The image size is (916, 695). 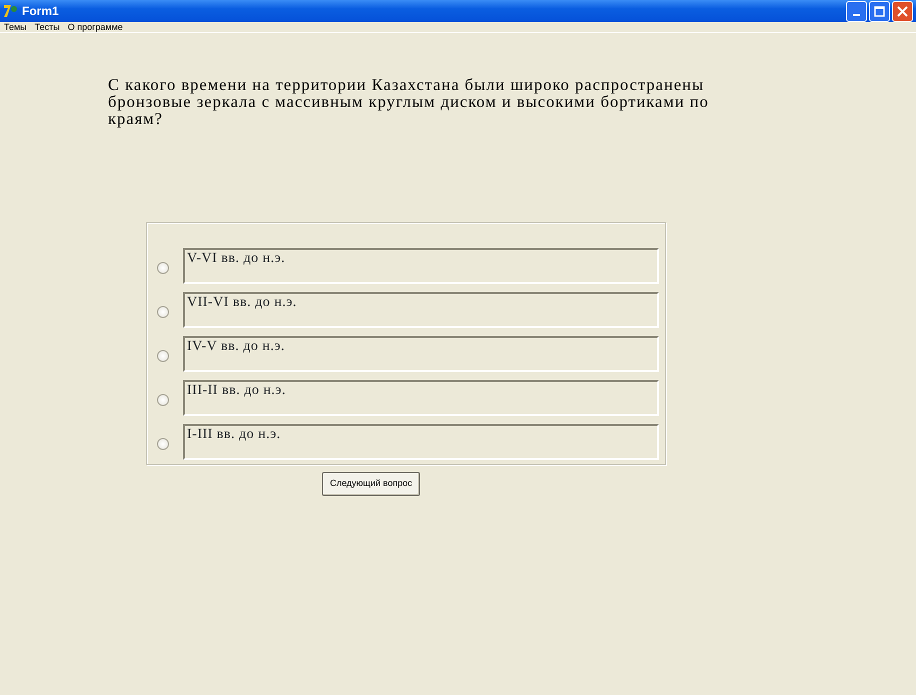 I want to click on answer-label: III-II вв. до н.э., so click(x=421, y=398).